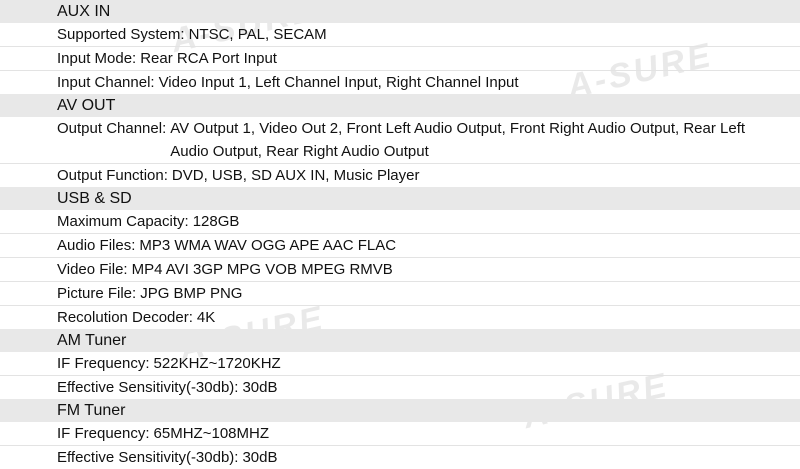  Describe the element at coordinates (97, 58) in the screenshot. I see `spec-label: Input Mode:` at that location.